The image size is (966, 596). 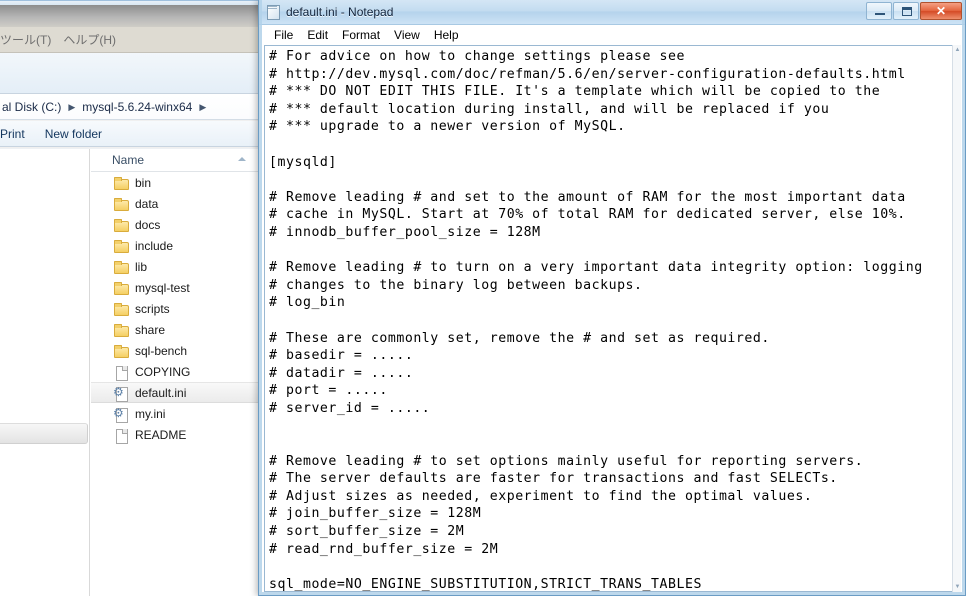 I want to click on file-list-item: default.ini, so click(x=175, y=392).